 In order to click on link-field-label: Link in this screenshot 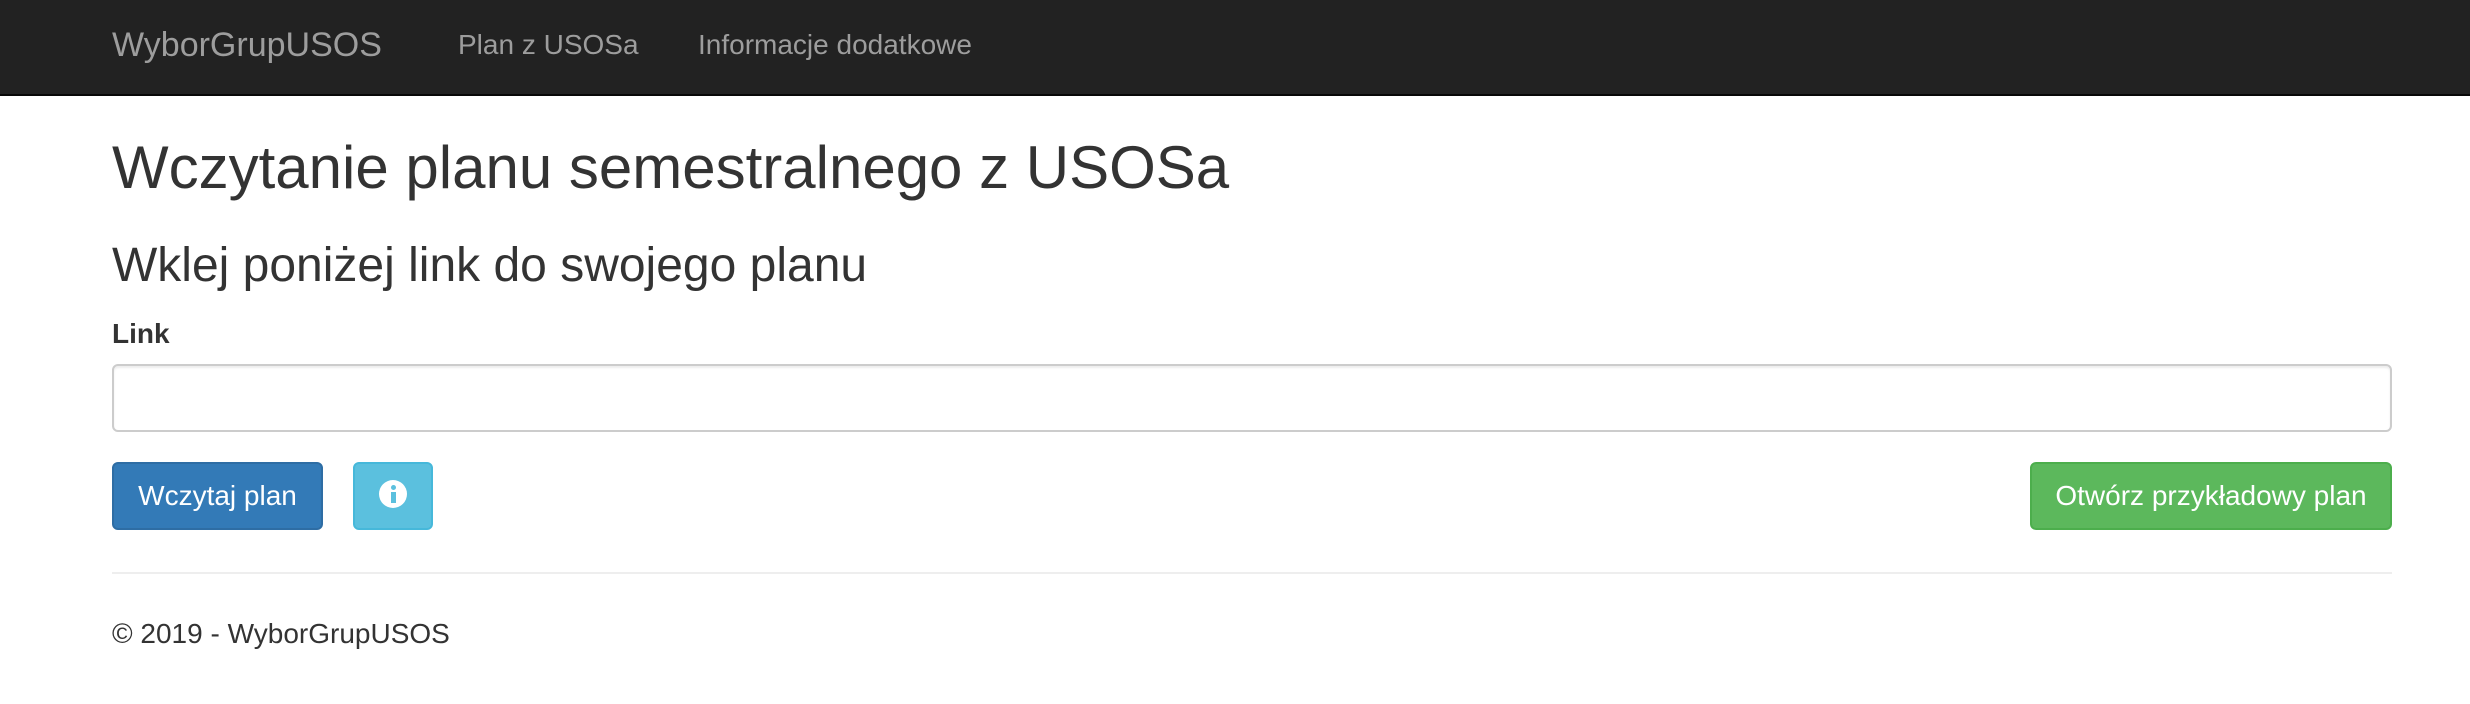, I will do `click(141, 333)`.